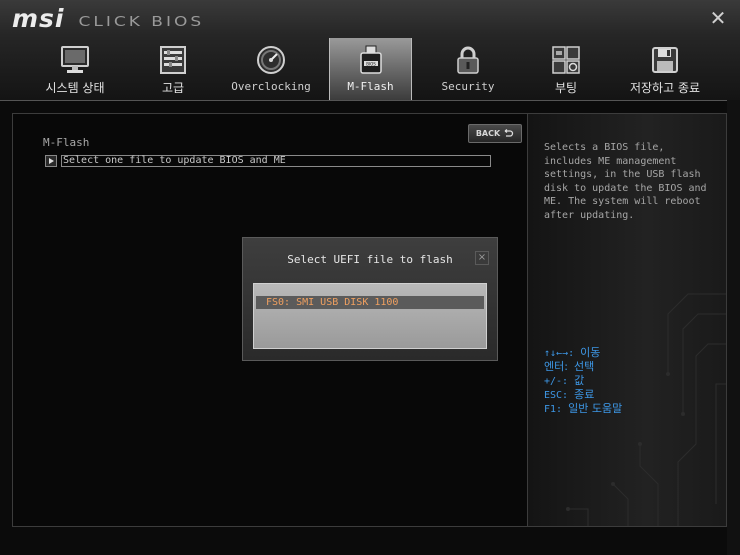 Image resolution: width=740 pixels, height=555 pixels. I want to click on key-hint-navigate: ↑↓←→: 이동, so click(583, 353).